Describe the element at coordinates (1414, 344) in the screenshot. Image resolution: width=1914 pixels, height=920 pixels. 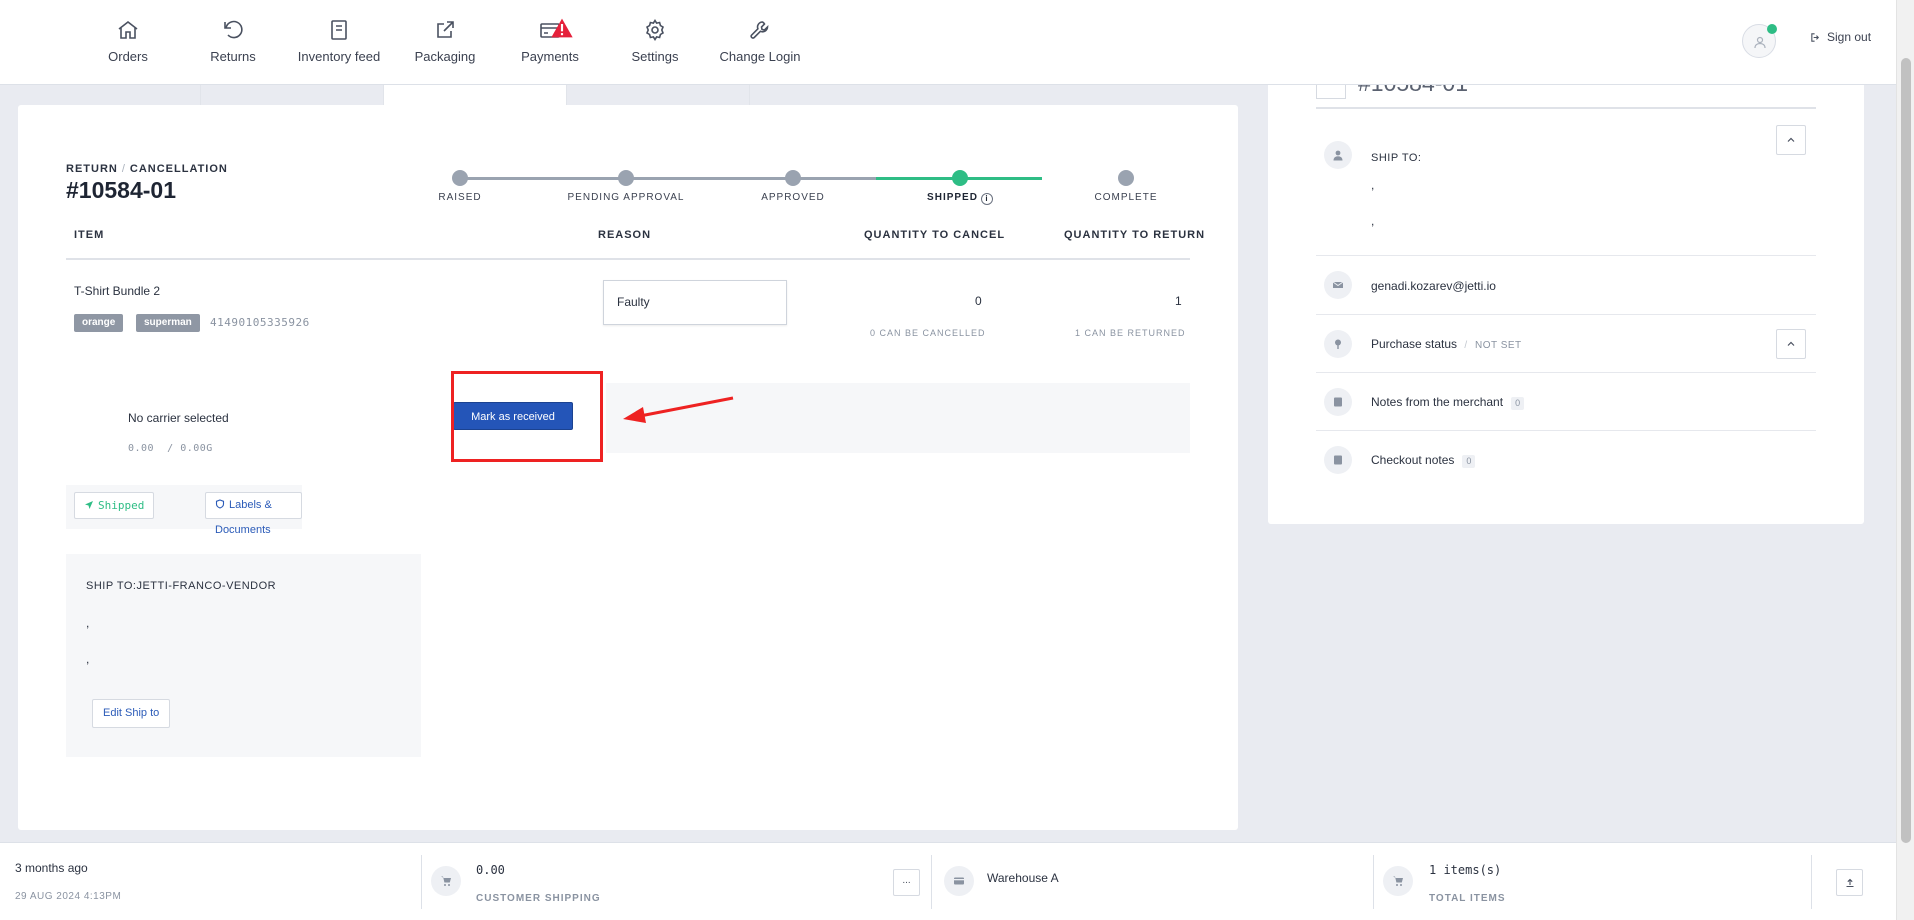
I see `purchase-status-label: Purchase status` at that location.